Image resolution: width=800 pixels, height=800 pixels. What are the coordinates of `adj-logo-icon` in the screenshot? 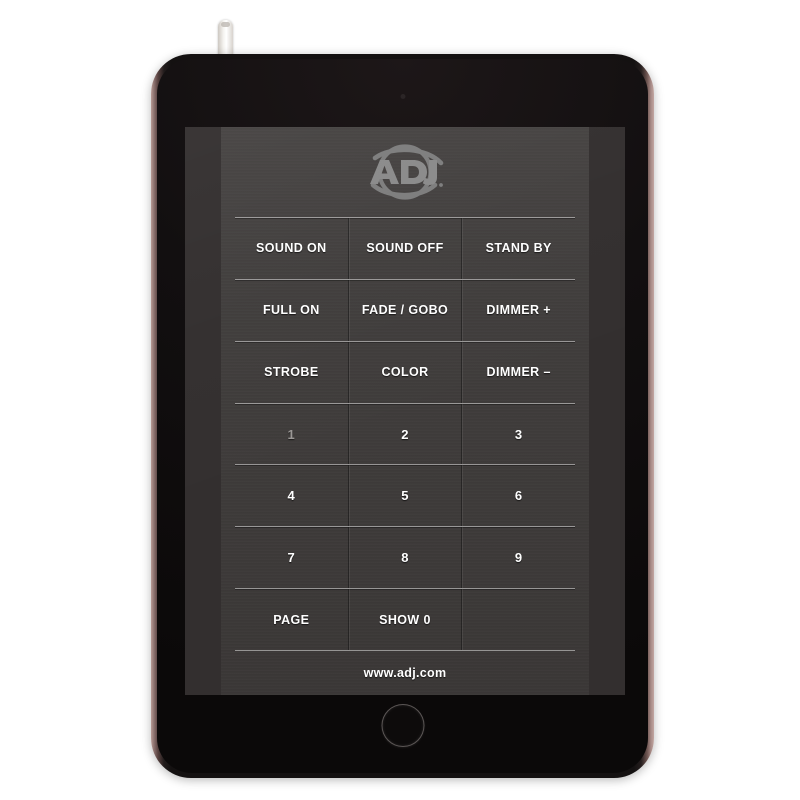 It's located at (407, 172).